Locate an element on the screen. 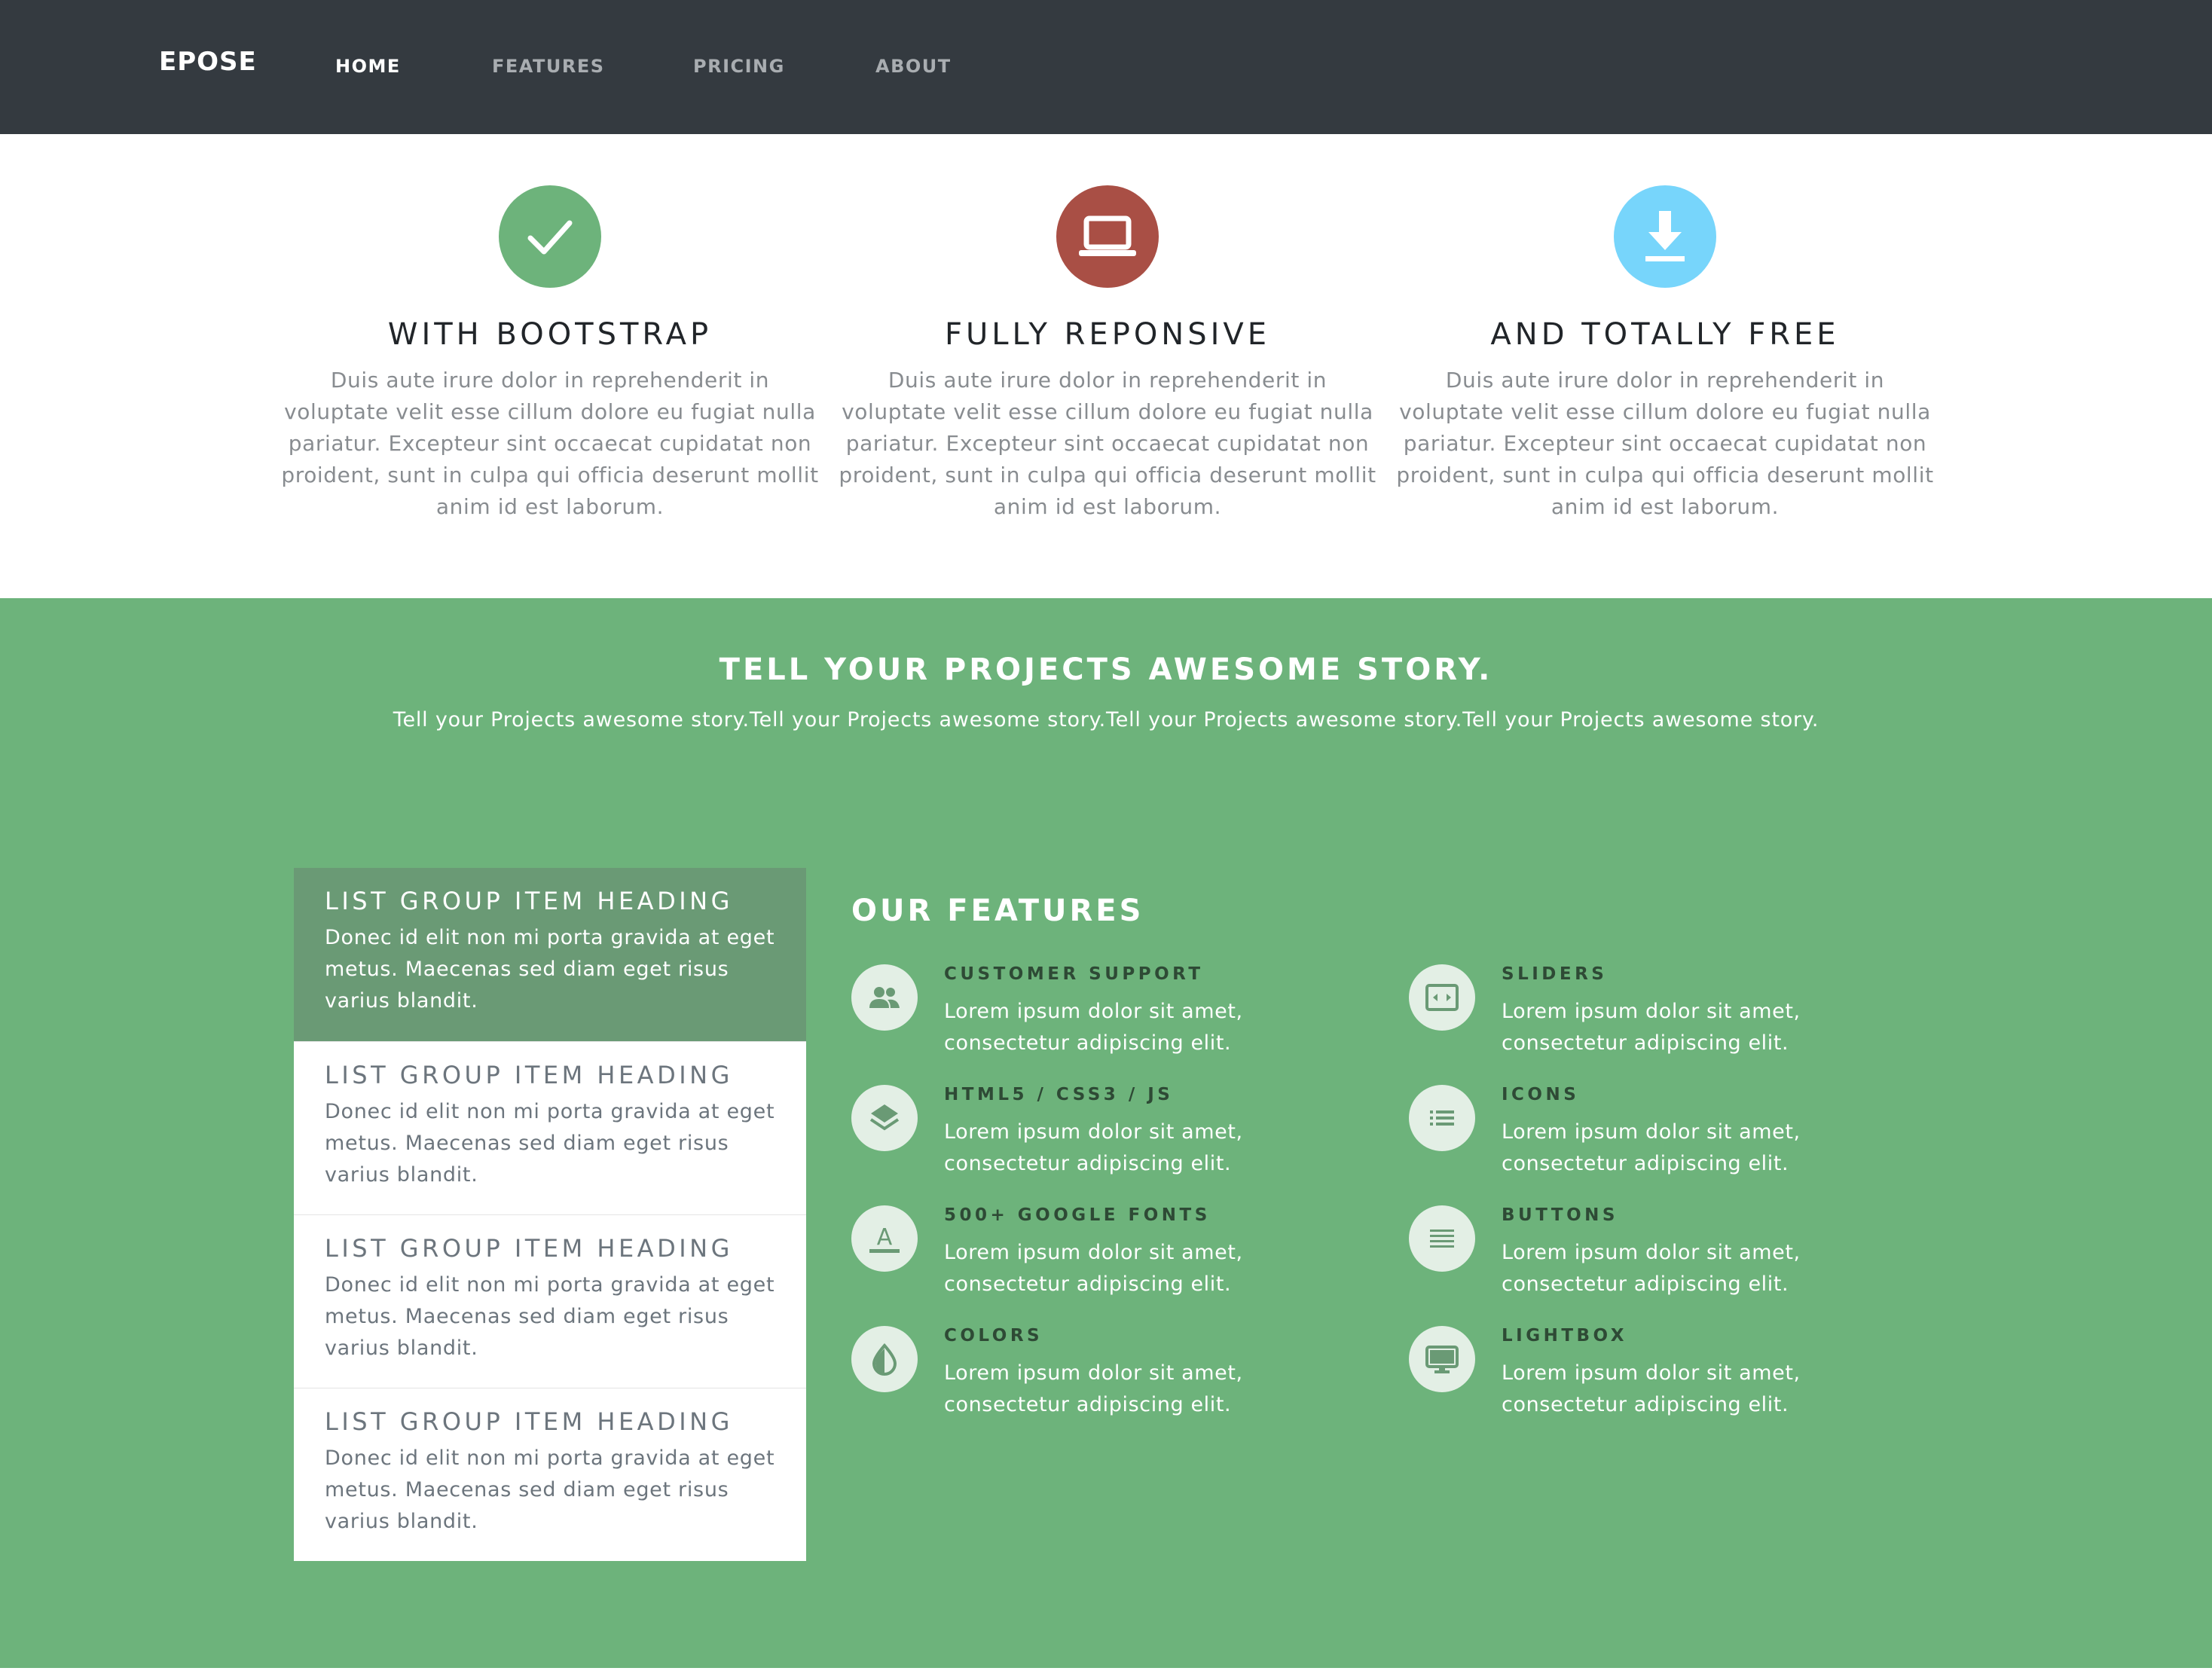  nav-link-pricing: PRICING is located at coordinates (739, 66).